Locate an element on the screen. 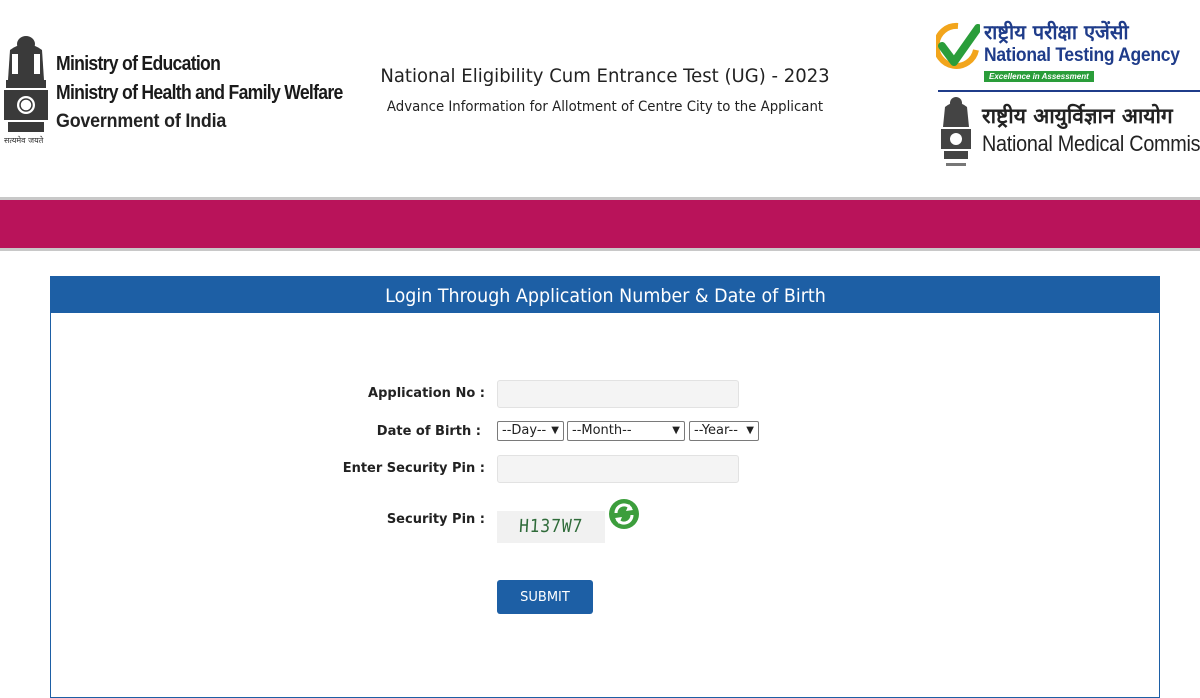 This screenshot has width=1200, height=698. dob-day-select: --Day-- ▼ is located at coordinates (530, 431).